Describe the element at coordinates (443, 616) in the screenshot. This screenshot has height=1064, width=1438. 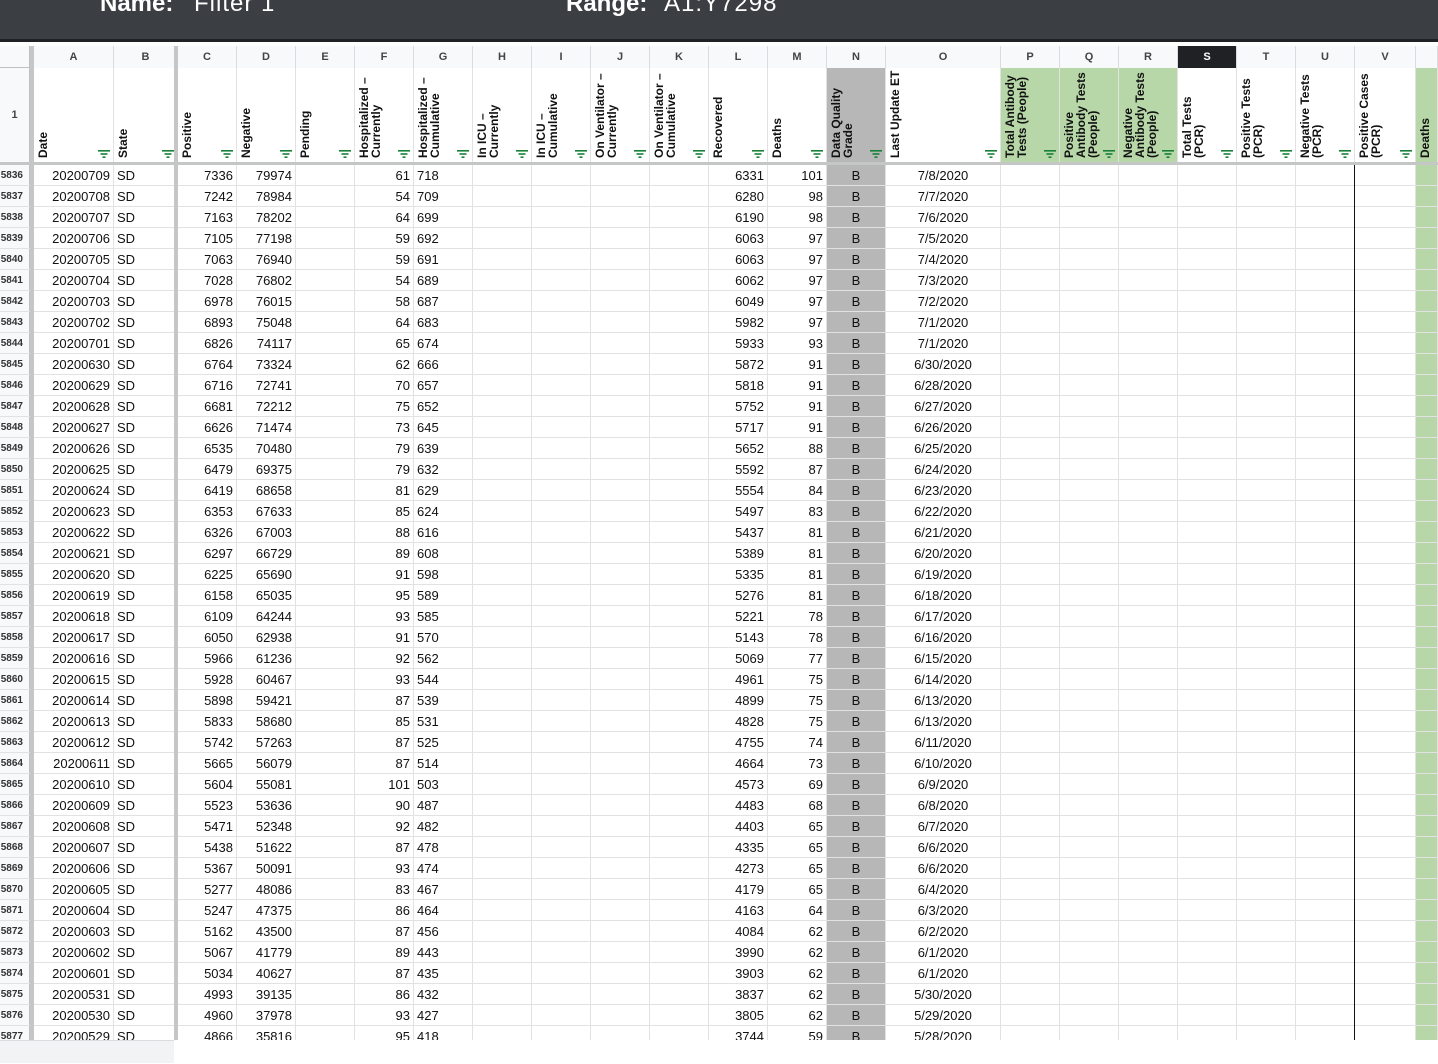
I see `table-cell: 585` at that location.